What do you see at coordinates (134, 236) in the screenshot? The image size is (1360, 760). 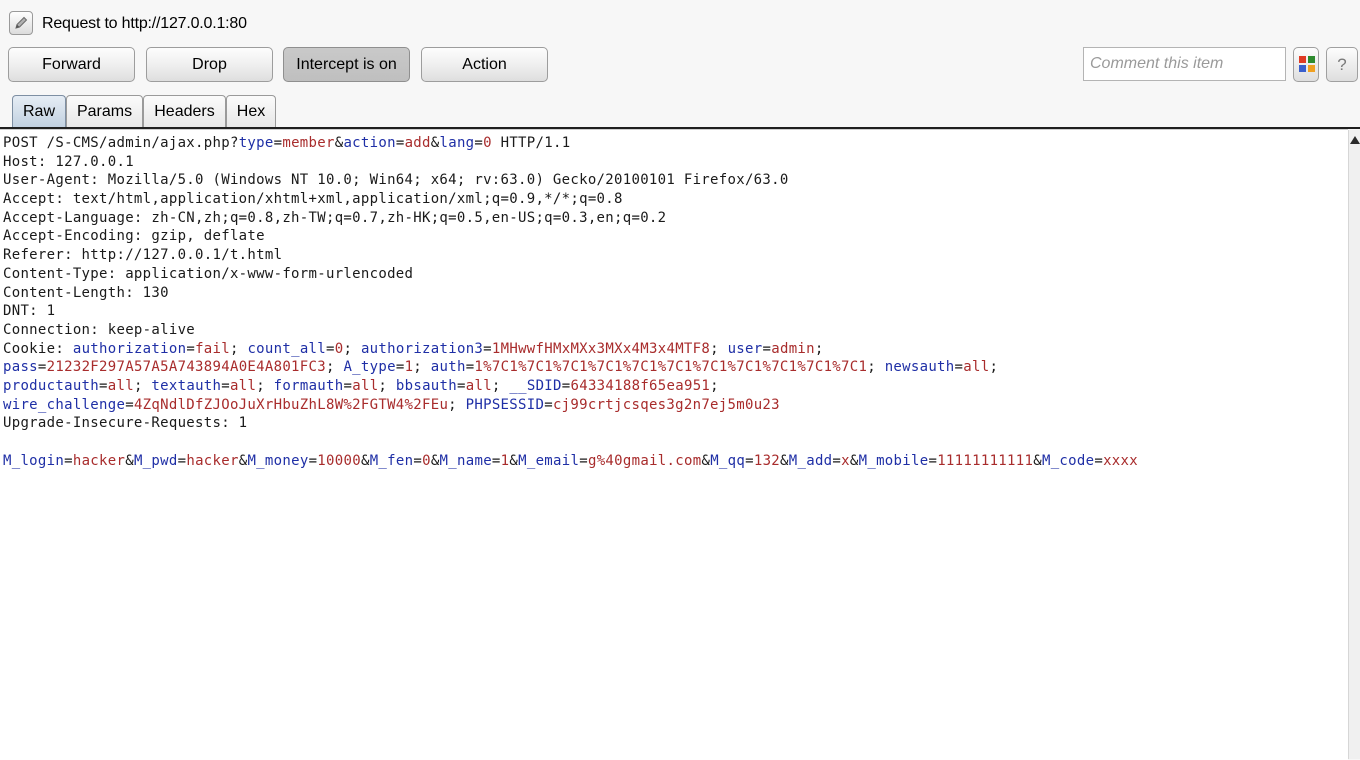 I see `request-text-segment: Accept-Encoding: gzip, deflate` at bounding box center [134, 236].